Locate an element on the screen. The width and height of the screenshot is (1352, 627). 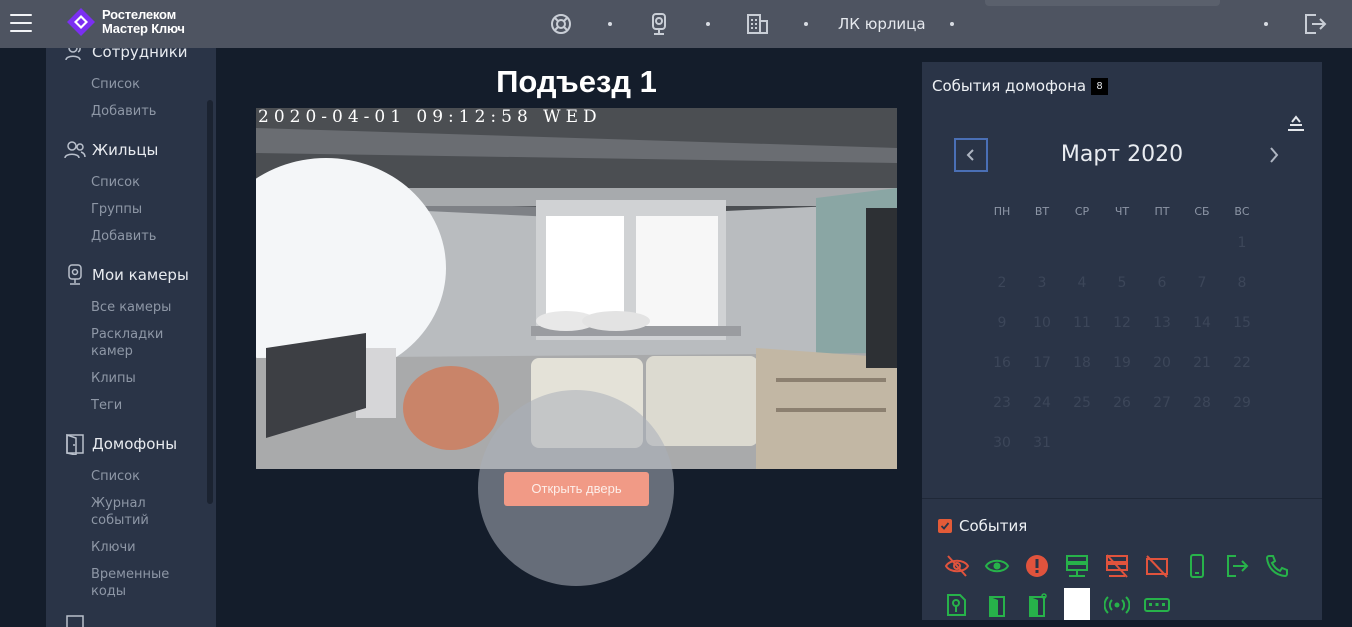
sidebar-item-residents-list: Список is located at coordinates (115, 182).